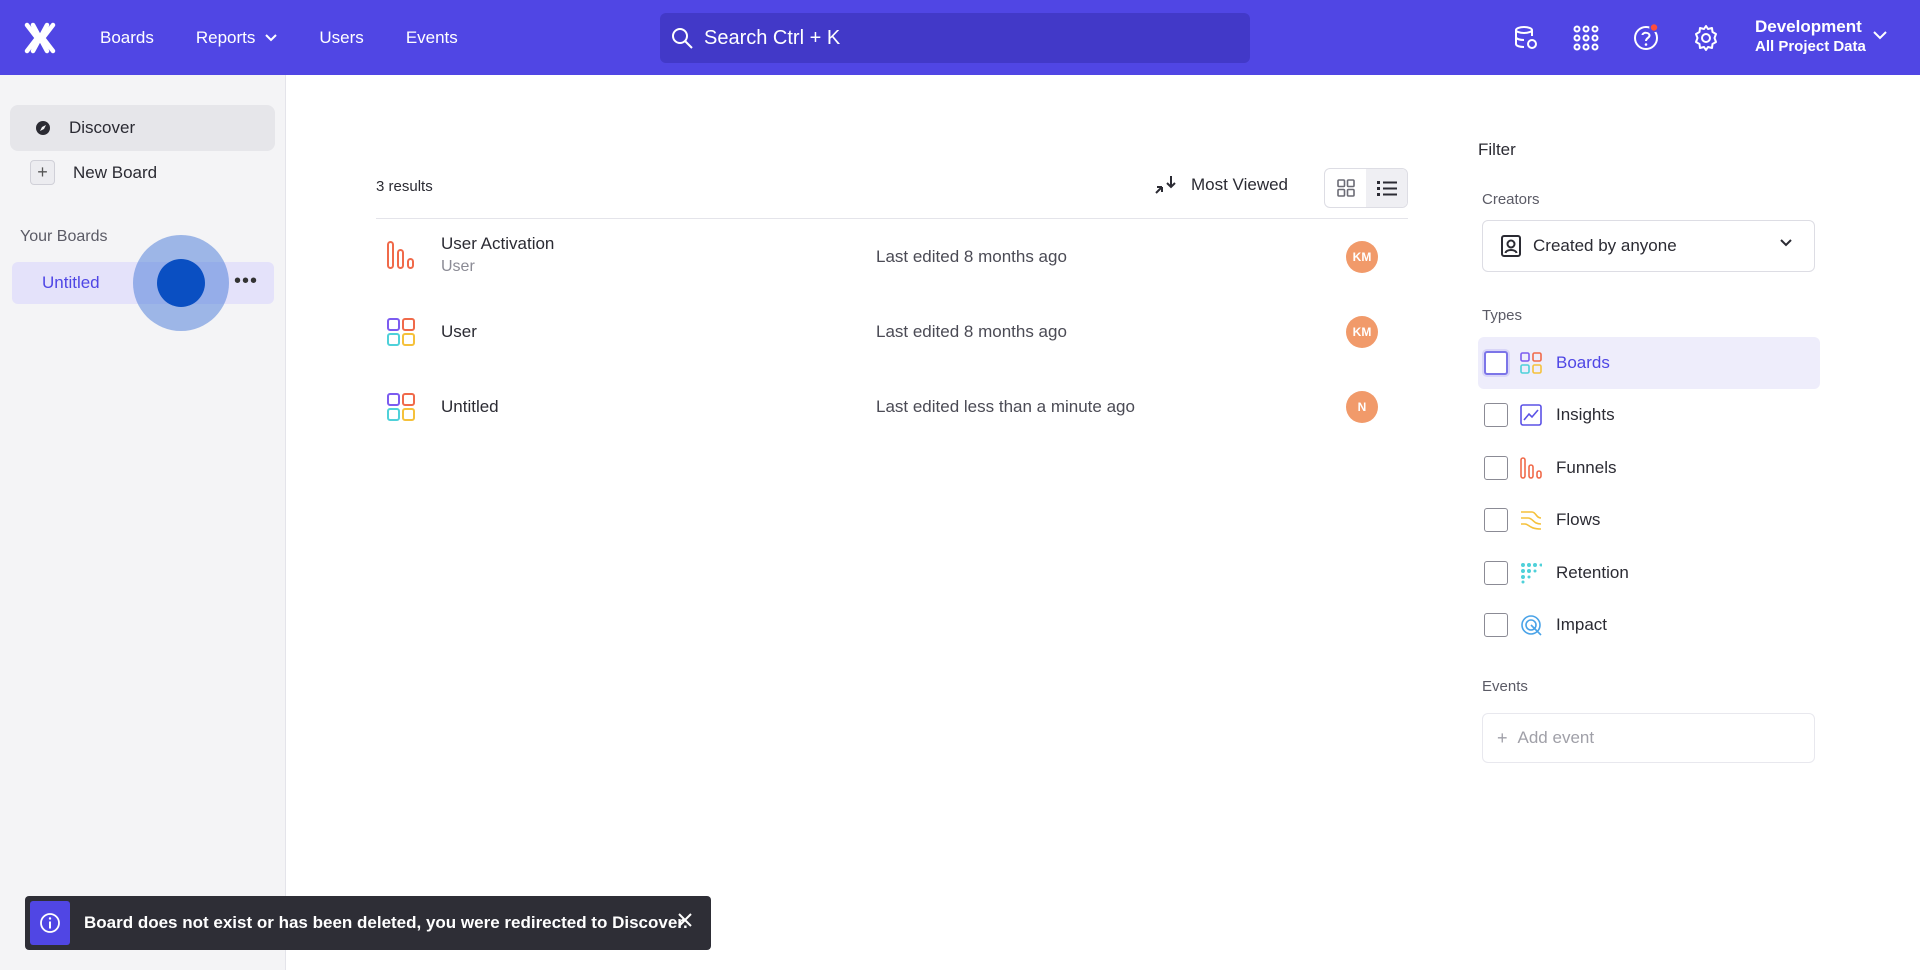 This screenshot has width=1920, height=970. I want to click on nav-events-label: Events, so click(431, 37).